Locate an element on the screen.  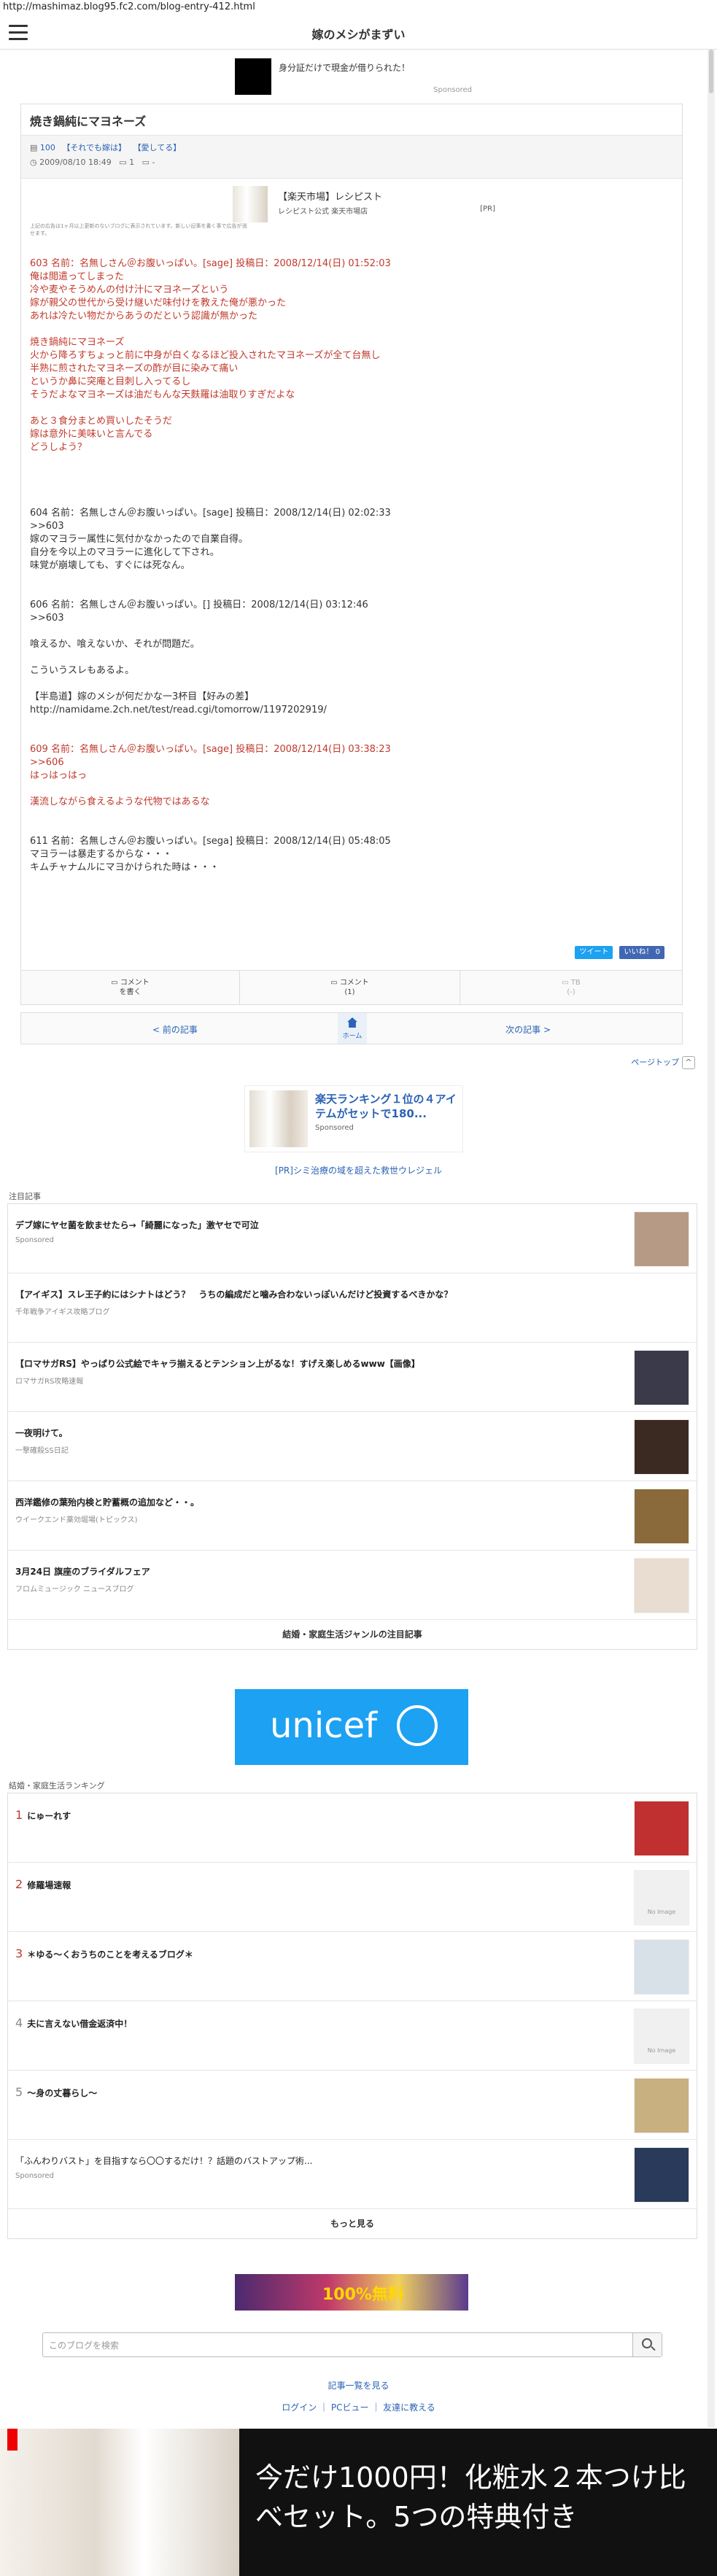
comment-icon: ▭ is located at coordinates (124, 163).